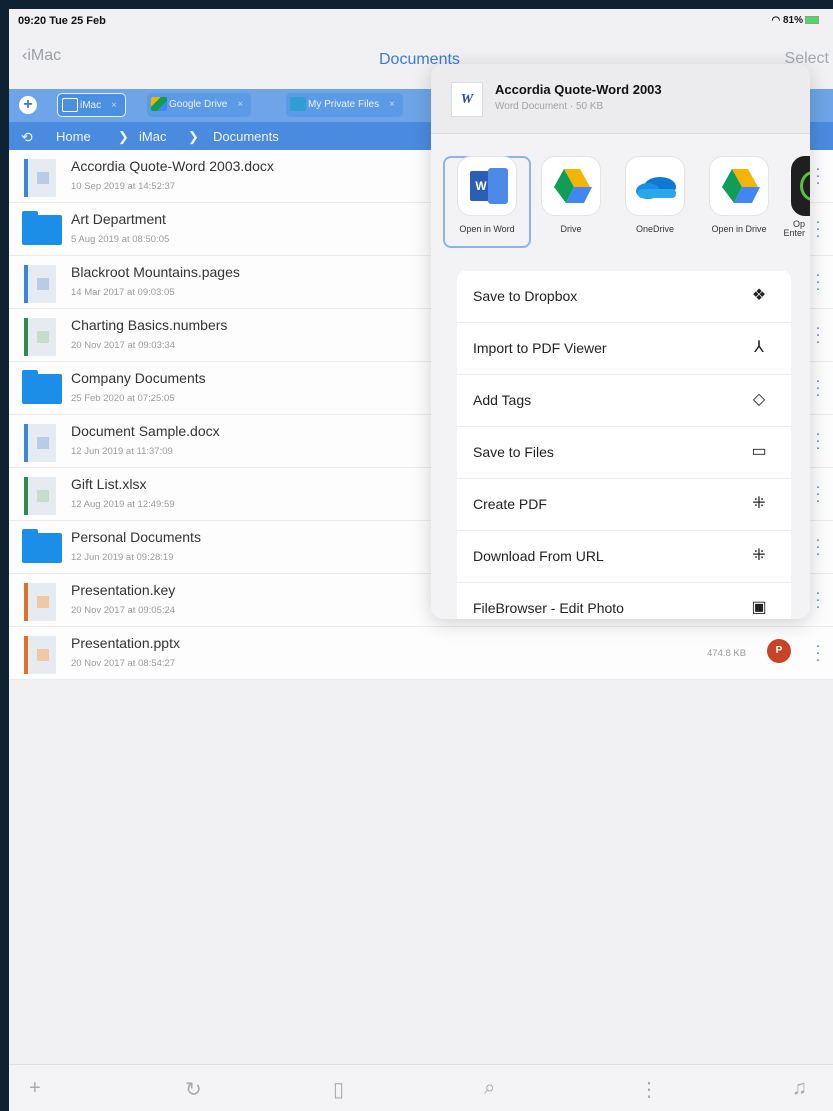 Image resolution: width=833 pixels, height=1111 pixels. Describe the element at coordinates (123, 345) in the screenshot. I see `file-date: 20 Nov 2017 at 09:03:34` at that location.